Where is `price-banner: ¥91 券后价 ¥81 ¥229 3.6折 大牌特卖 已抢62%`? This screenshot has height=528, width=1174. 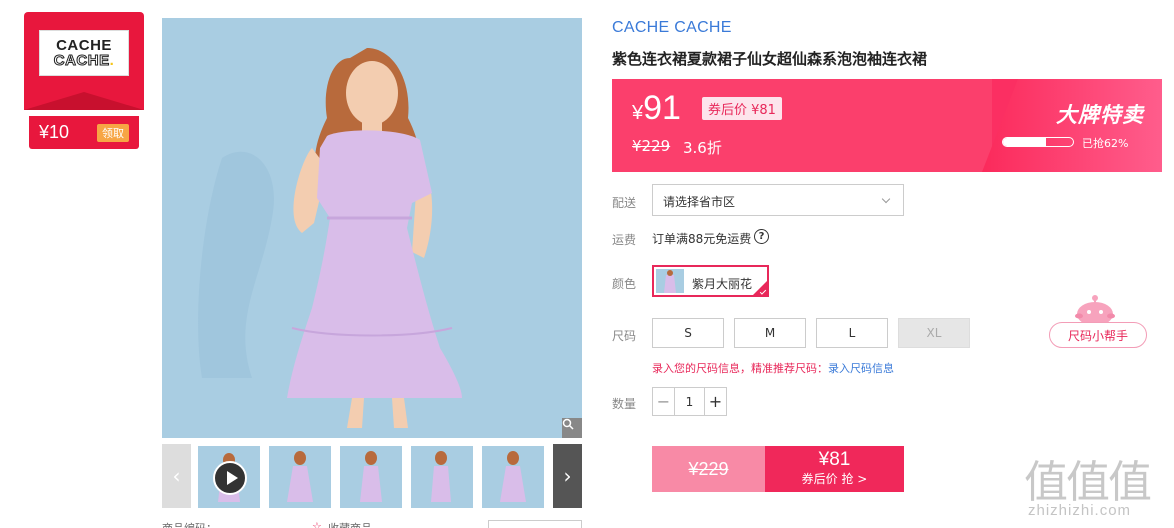 price-banner: ¥91 券后价 ¥81 ¥229 3.6折 大牌特卖 已抢62% is located at coordinates (887, 125).